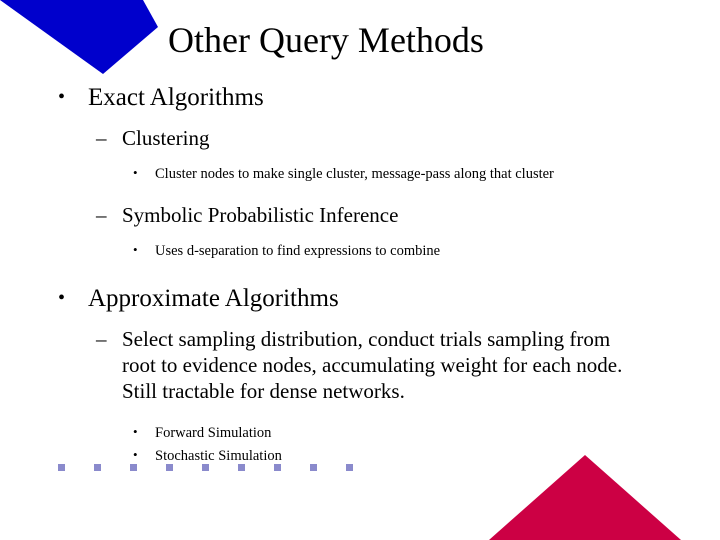  I want to click on outline-item-level2: – Symbolic Probabilistic Inference, so click(360, 215).